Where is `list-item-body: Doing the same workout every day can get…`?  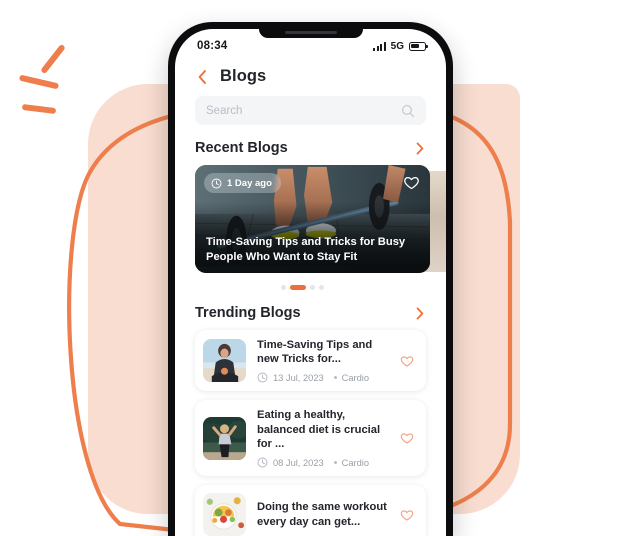 list-item-body: Doing the same workout every day can get… is located at coordinates (322, 514).